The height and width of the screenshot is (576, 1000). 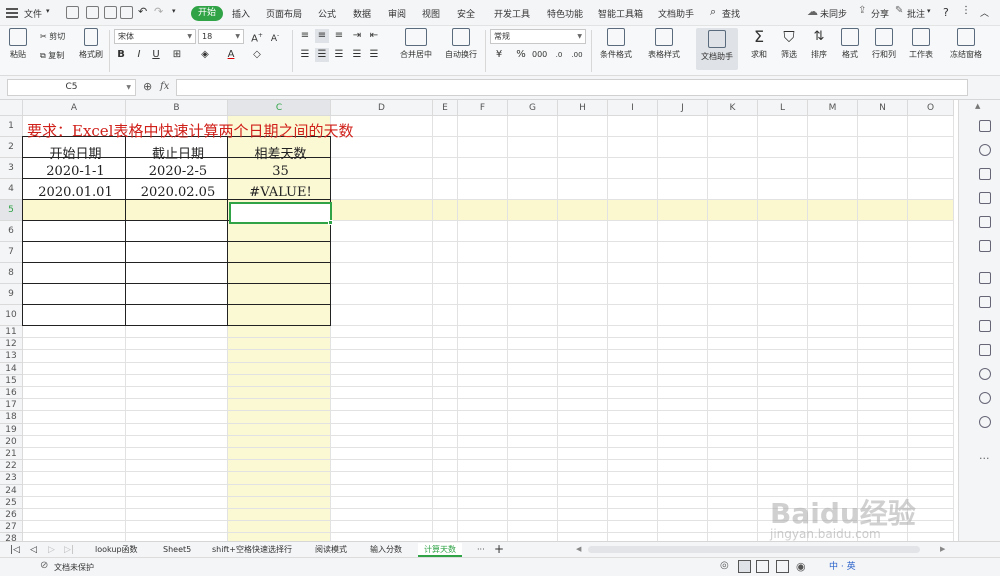 I want to click on page-layout-view-icon, so click(x=762, y=566).